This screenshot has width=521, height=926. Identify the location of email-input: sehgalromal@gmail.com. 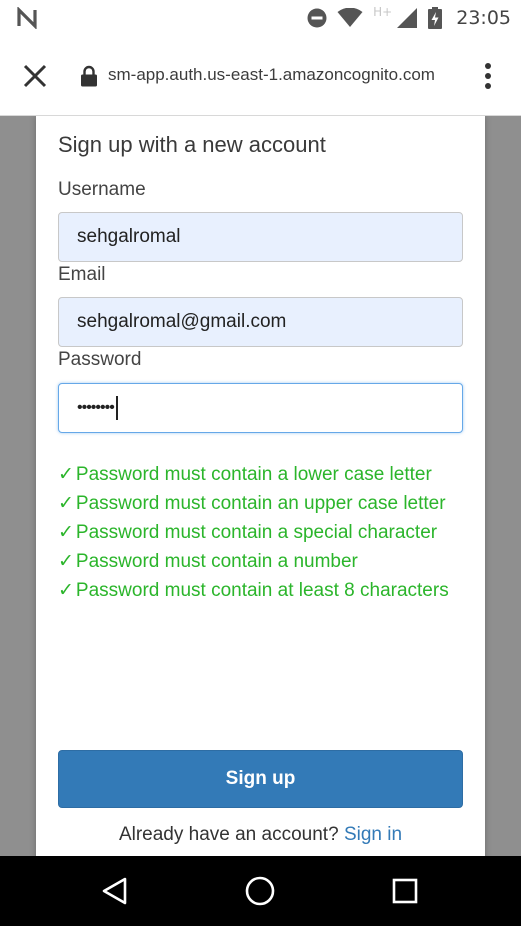
(260, 322).